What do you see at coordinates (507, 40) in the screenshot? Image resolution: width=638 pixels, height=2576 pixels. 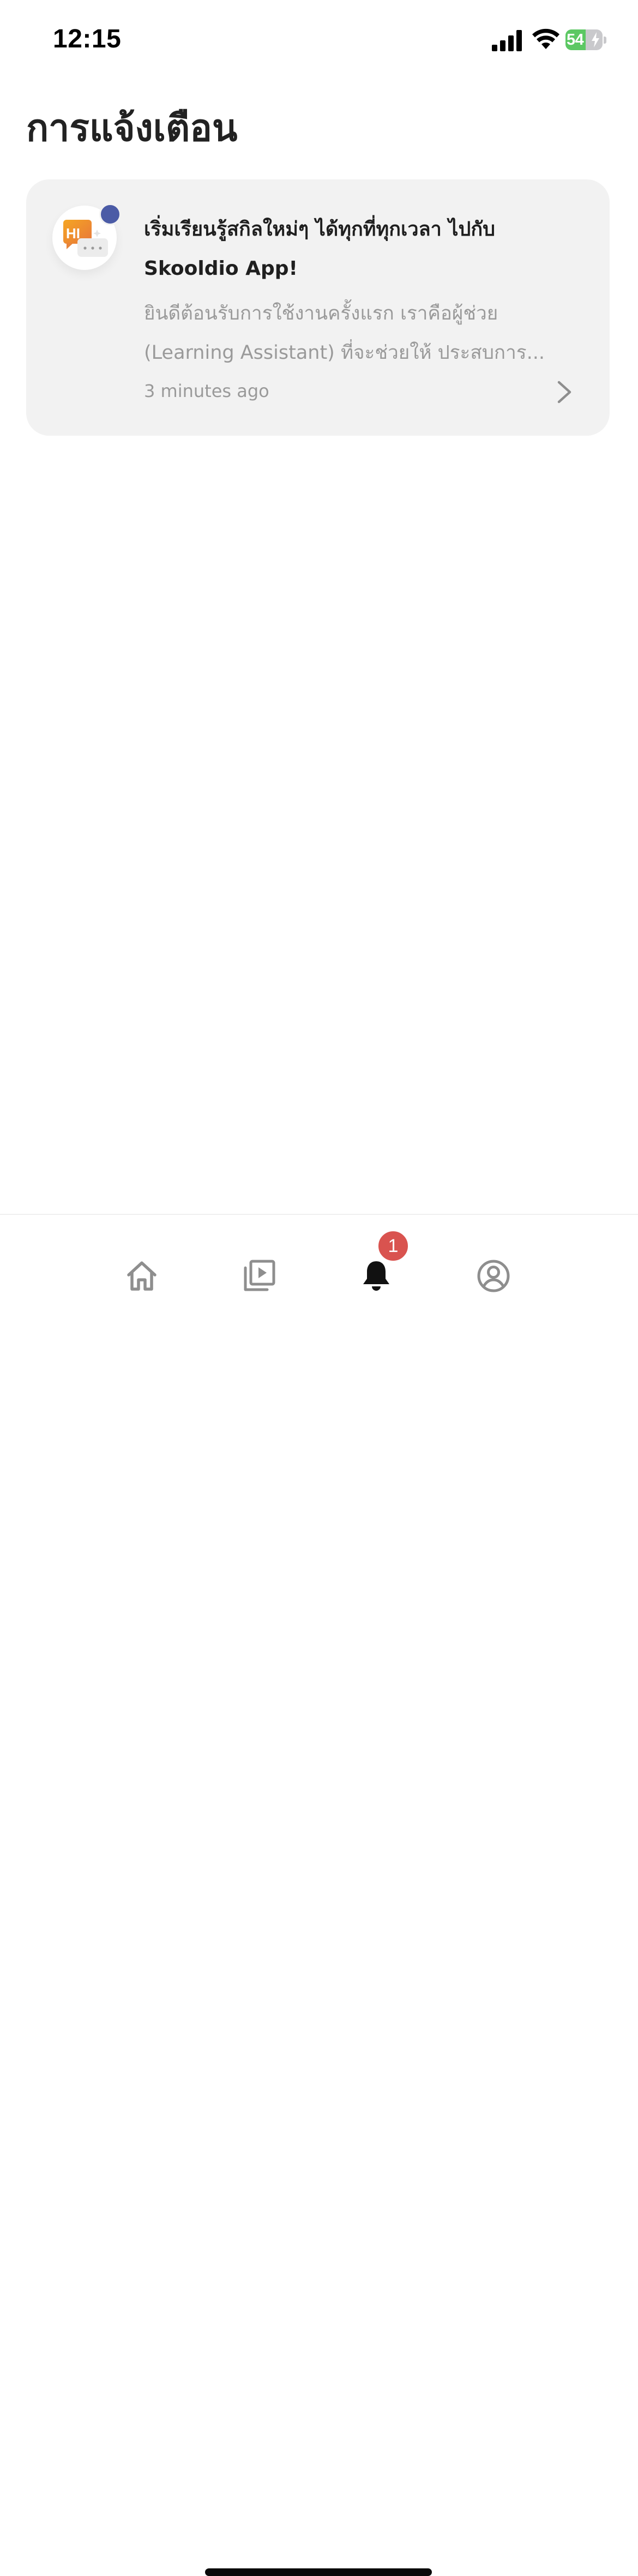 I see `cellular-signal-icon` at bounding box center [507, 40].